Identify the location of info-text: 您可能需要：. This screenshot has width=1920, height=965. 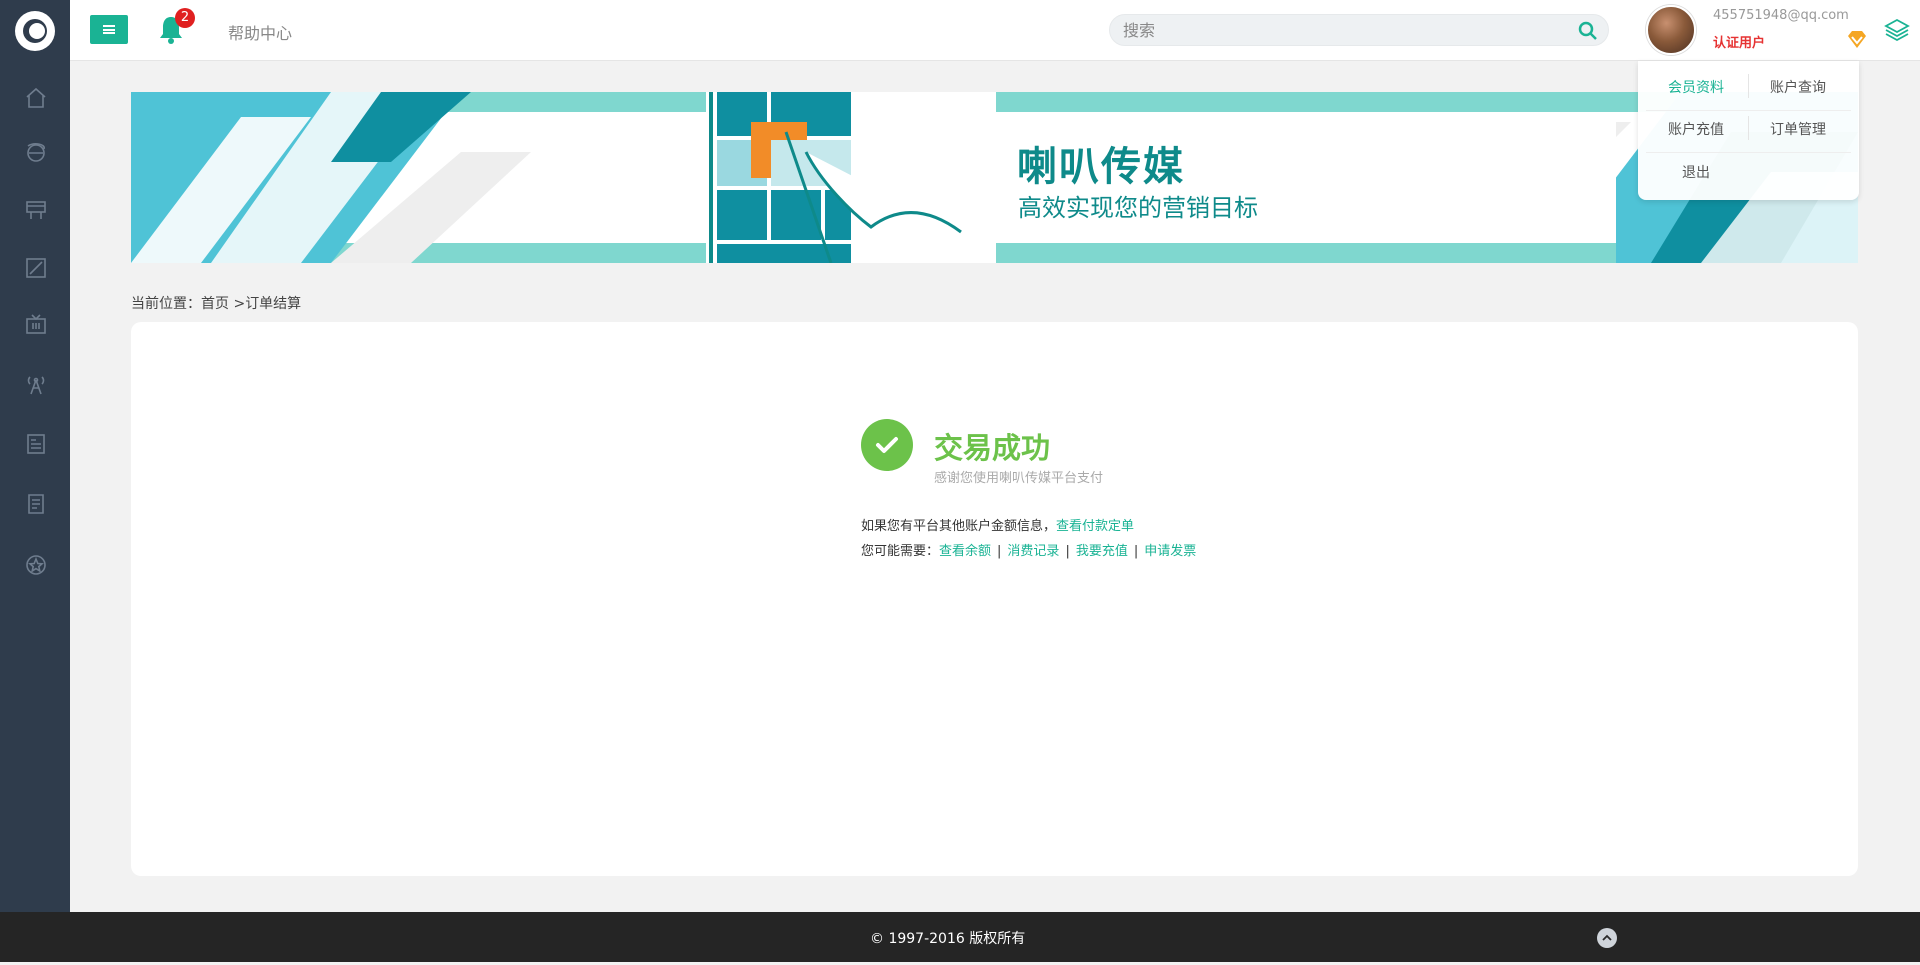
(900, 551).